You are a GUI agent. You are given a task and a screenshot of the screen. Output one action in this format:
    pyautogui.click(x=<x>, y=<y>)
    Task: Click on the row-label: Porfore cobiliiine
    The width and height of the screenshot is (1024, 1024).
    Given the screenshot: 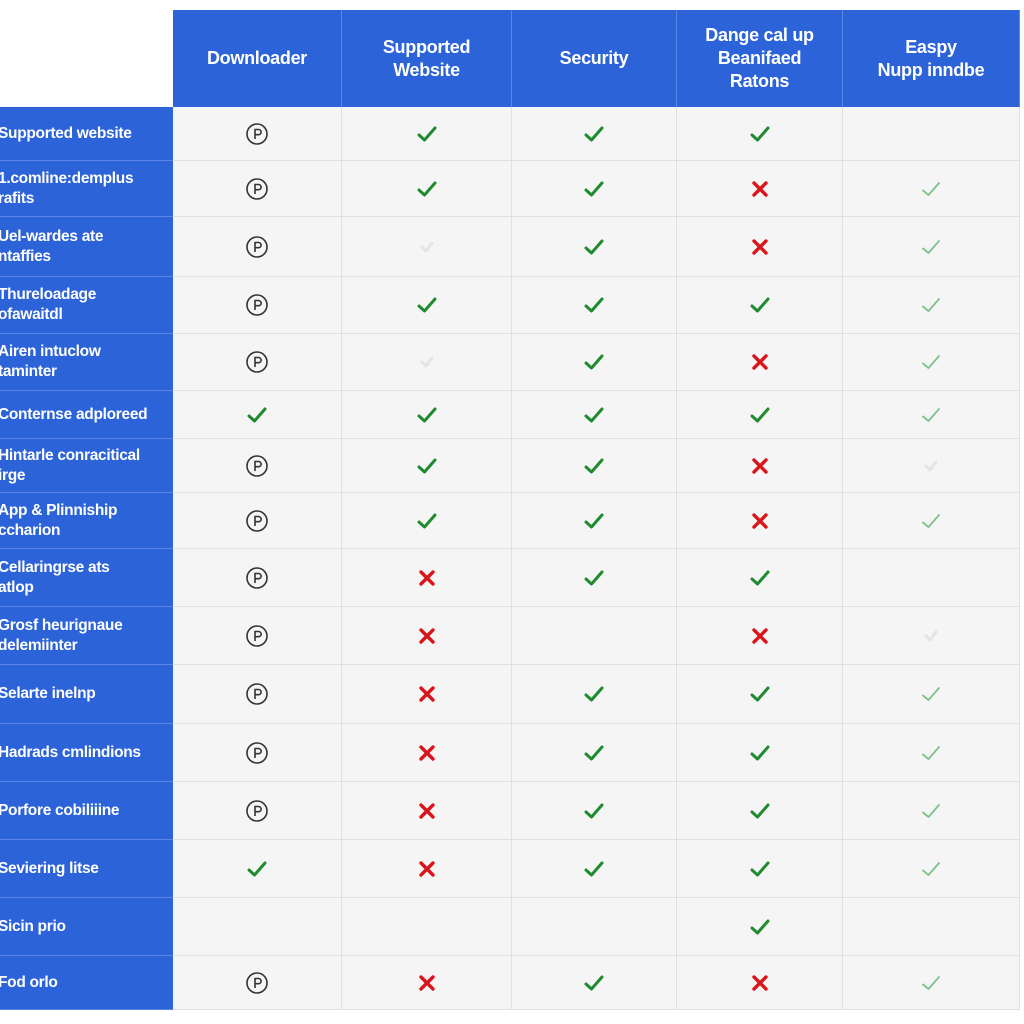 What is the action you would take?
    pyautogui.click(x=86, y=811)
    